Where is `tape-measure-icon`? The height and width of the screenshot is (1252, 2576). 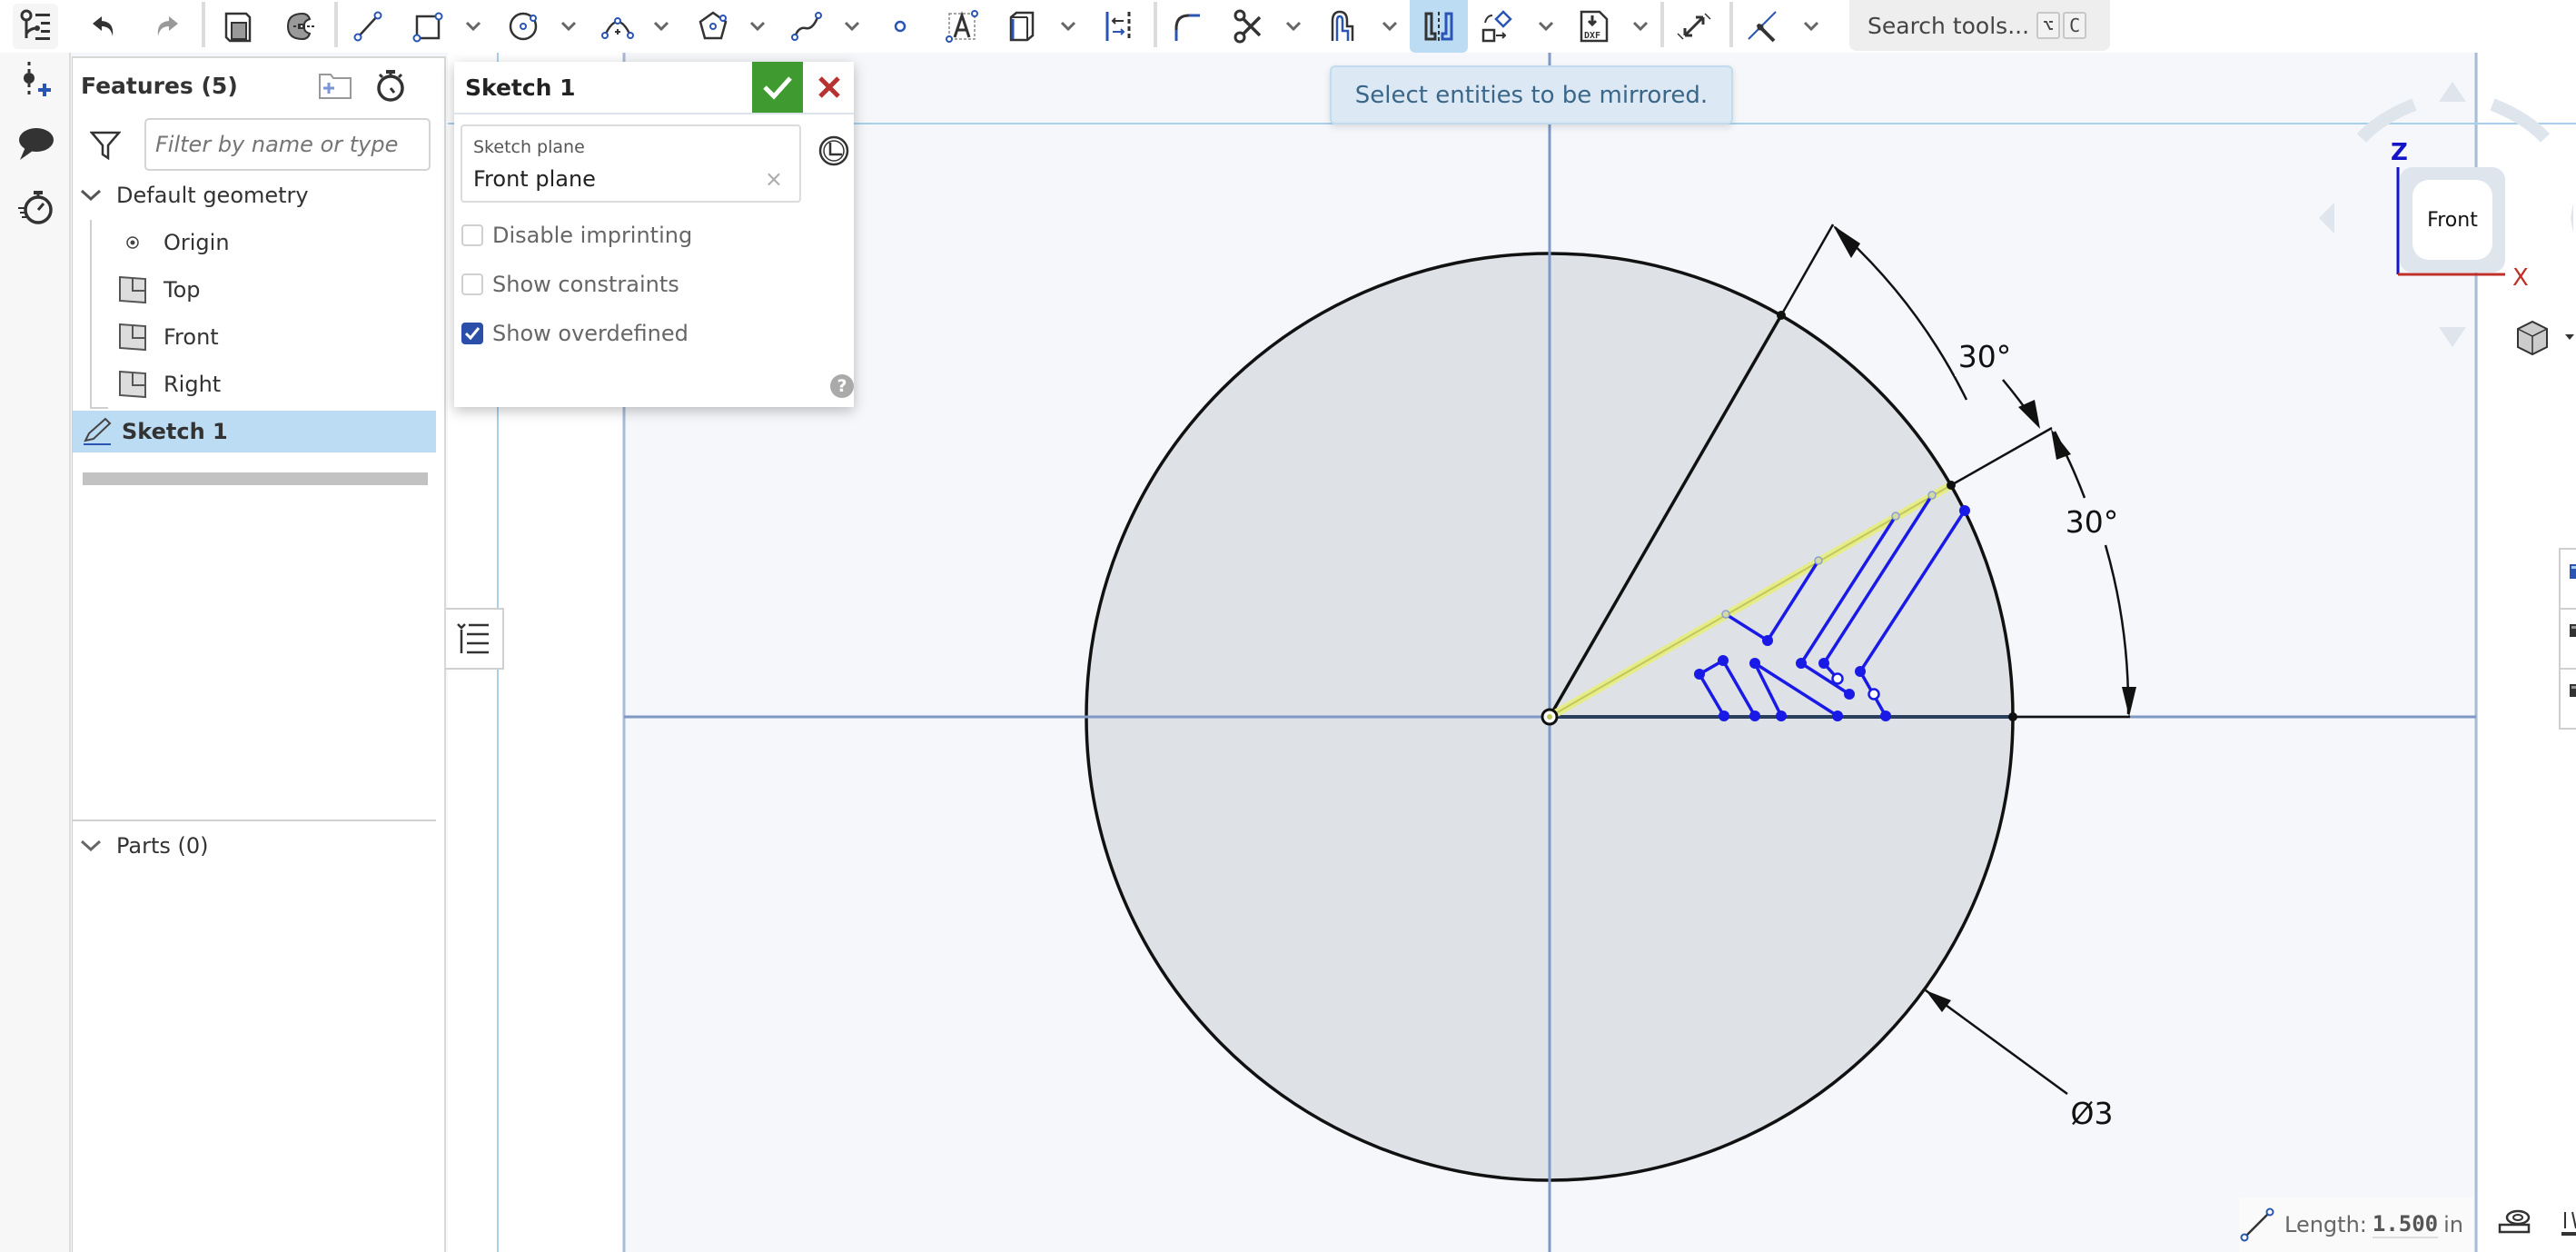 tape-measure-icon is located at coordinates (2514, 1221).